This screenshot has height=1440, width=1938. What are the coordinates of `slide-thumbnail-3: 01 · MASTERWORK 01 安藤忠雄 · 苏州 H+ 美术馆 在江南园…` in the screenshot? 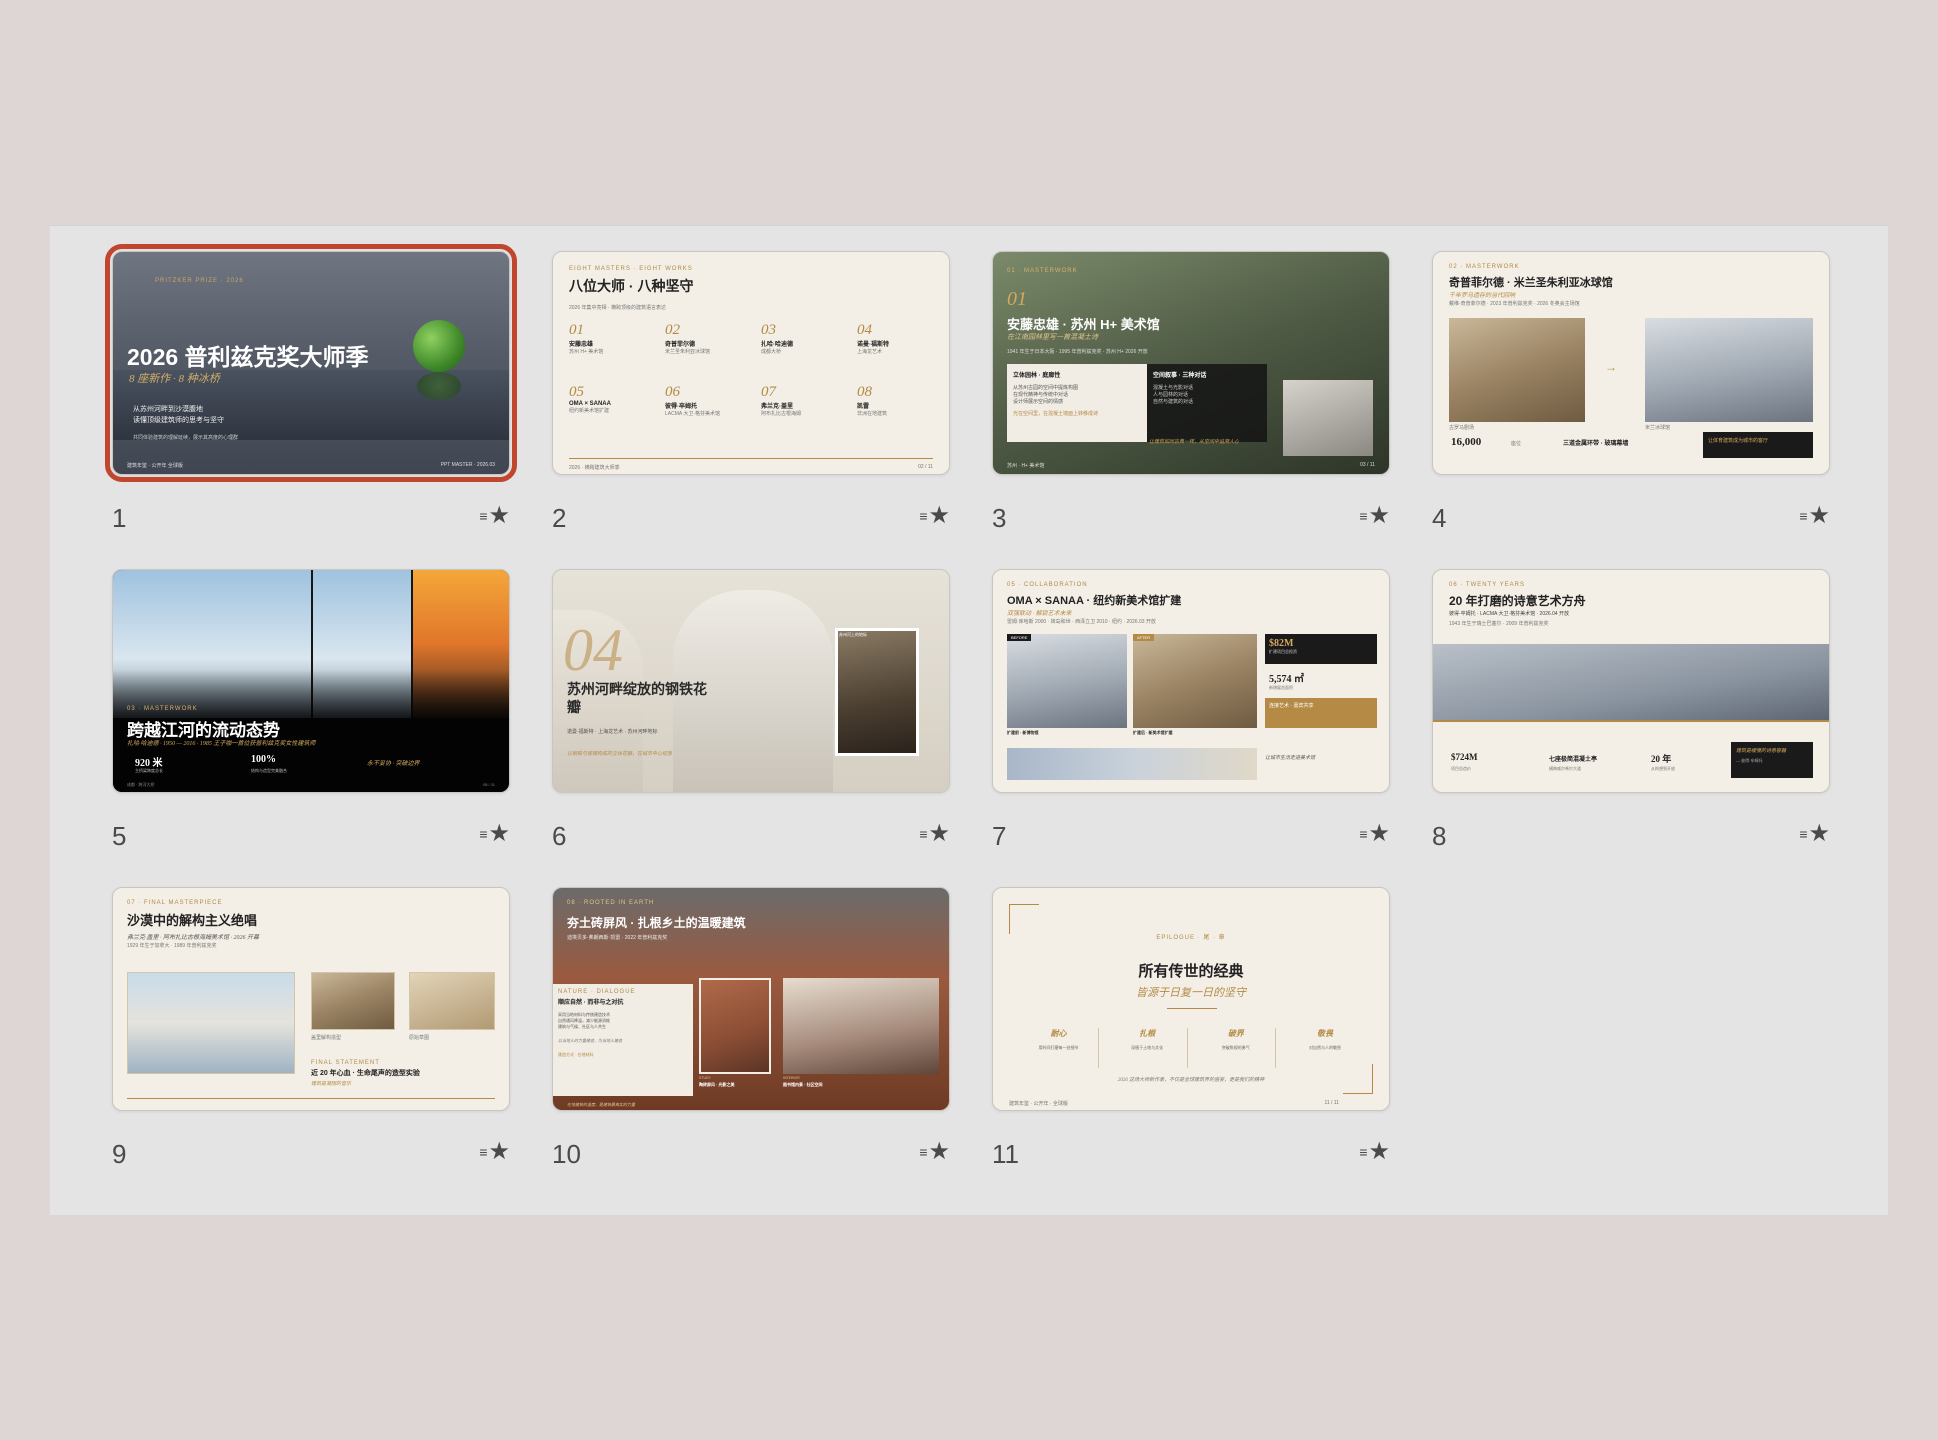 It's located at (1191, 363).